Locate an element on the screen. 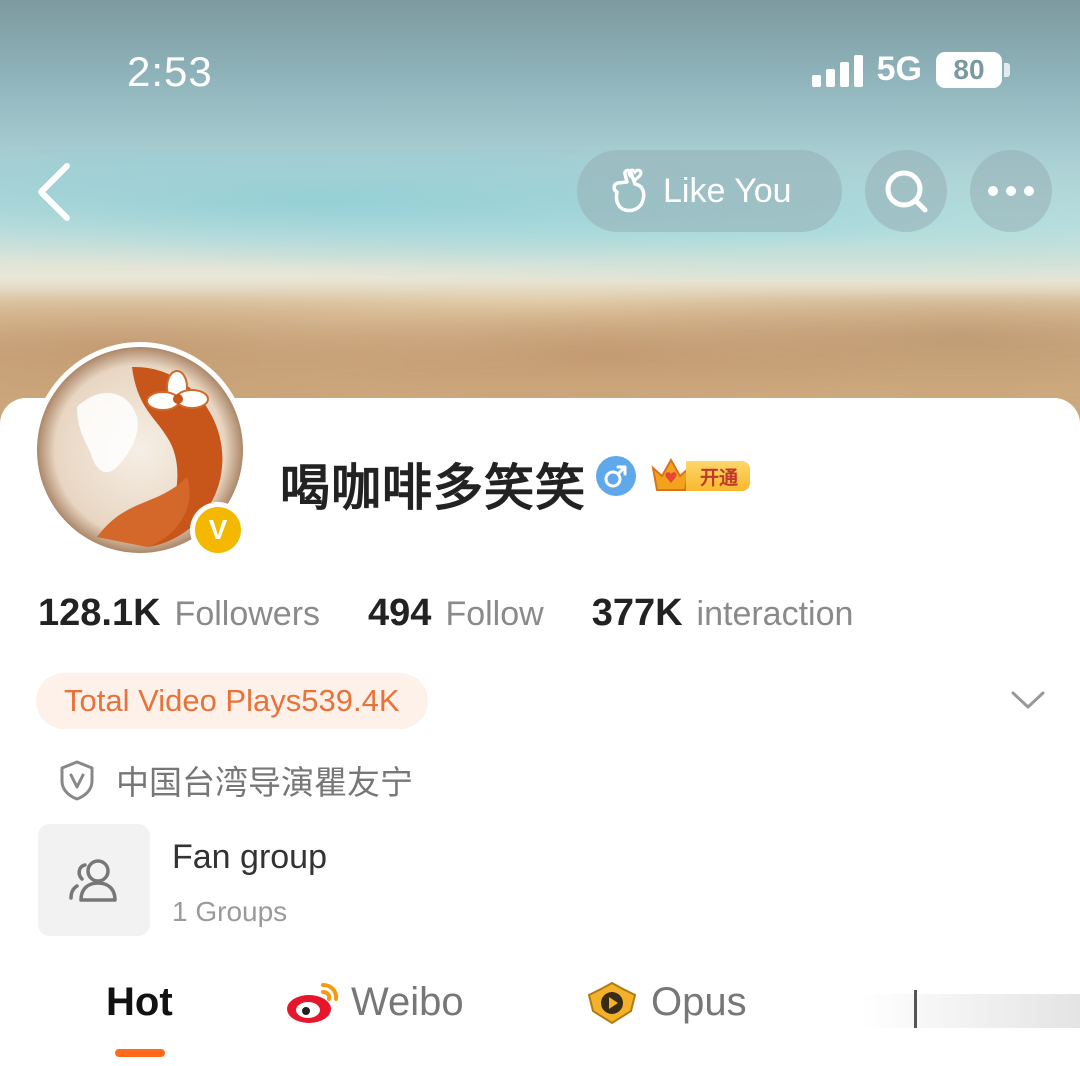  certification-text: 中国台湾导演瞿友宁 is located at coordinates (264, 782).